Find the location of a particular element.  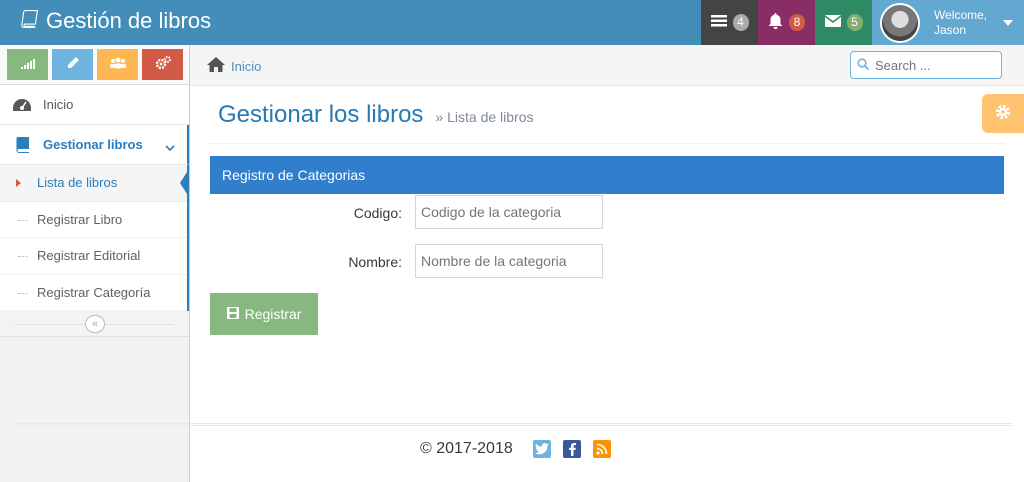

settings-toggle-button is located at coordinates (1003, 113).